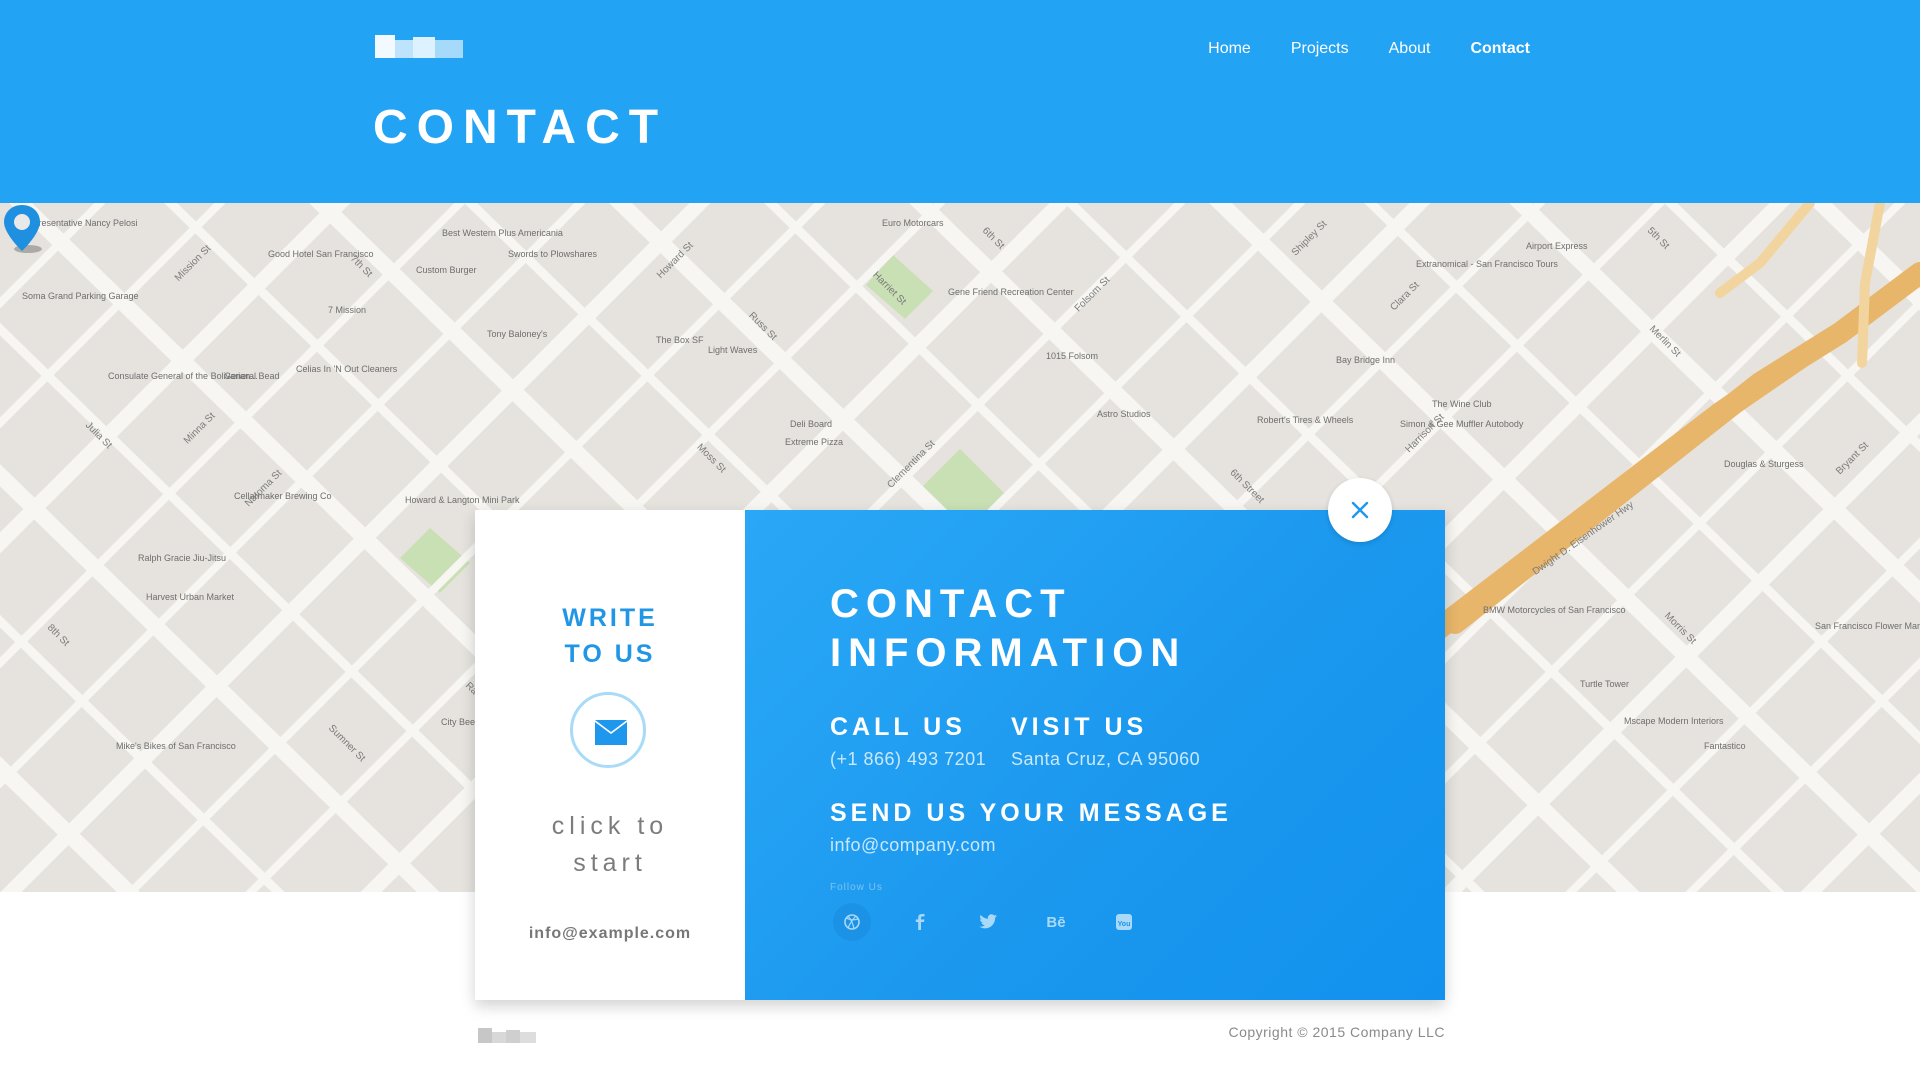  Describe the element at coordinates (1320, 49) in the screenshot. I see `nav-projects: Projects` at that location.